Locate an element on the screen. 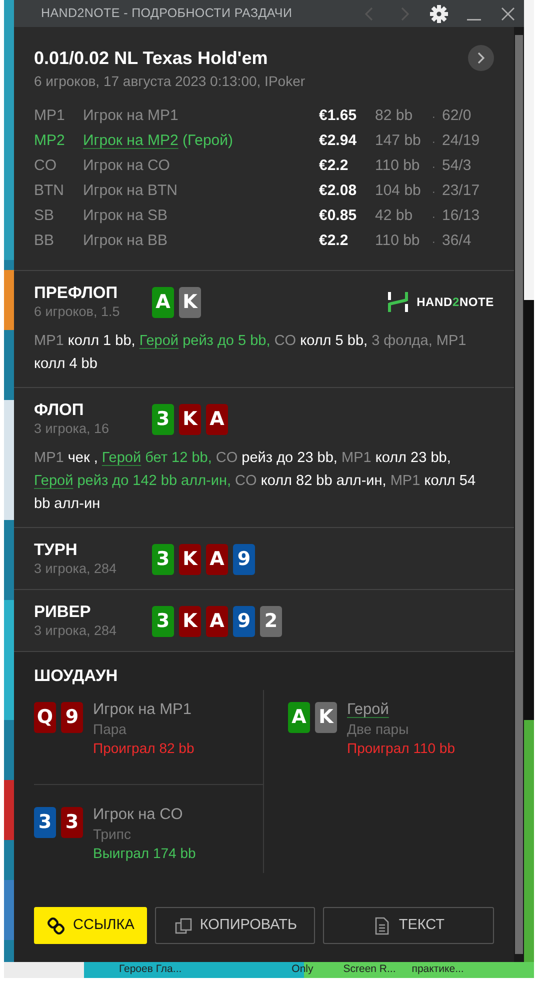 Image resolution: width=537 pixels, height=981 pixels. result-text: Проиграл 82 bb is located at coordinates (143, 748).